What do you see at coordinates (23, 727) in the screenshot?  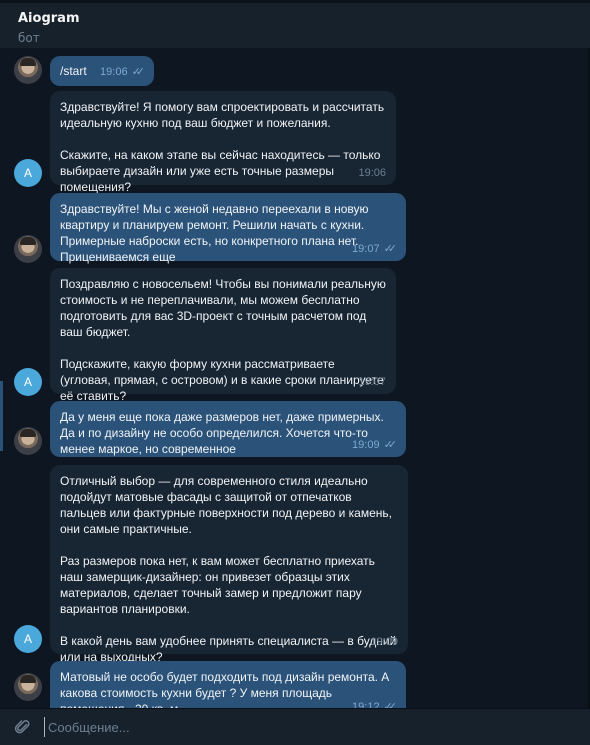 I see `paperclip-icon` at bounding box center [23, 727].